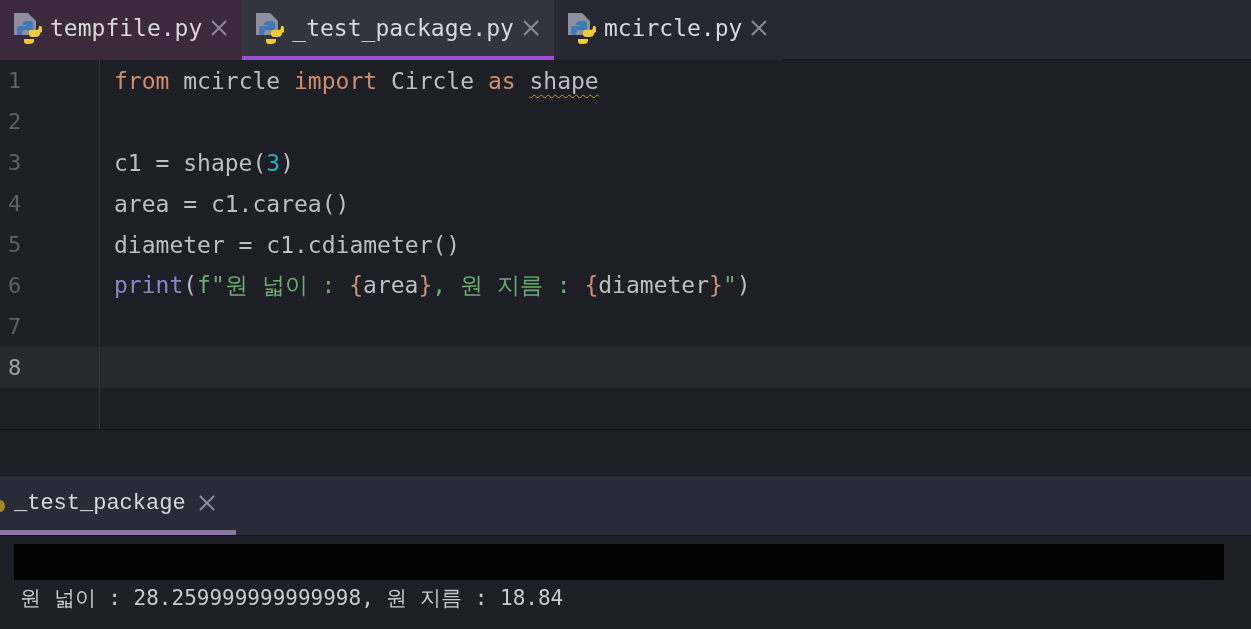  Describe the element at coordinates (50, 244) in the screenshot. I see `line-number: 5` at that location.